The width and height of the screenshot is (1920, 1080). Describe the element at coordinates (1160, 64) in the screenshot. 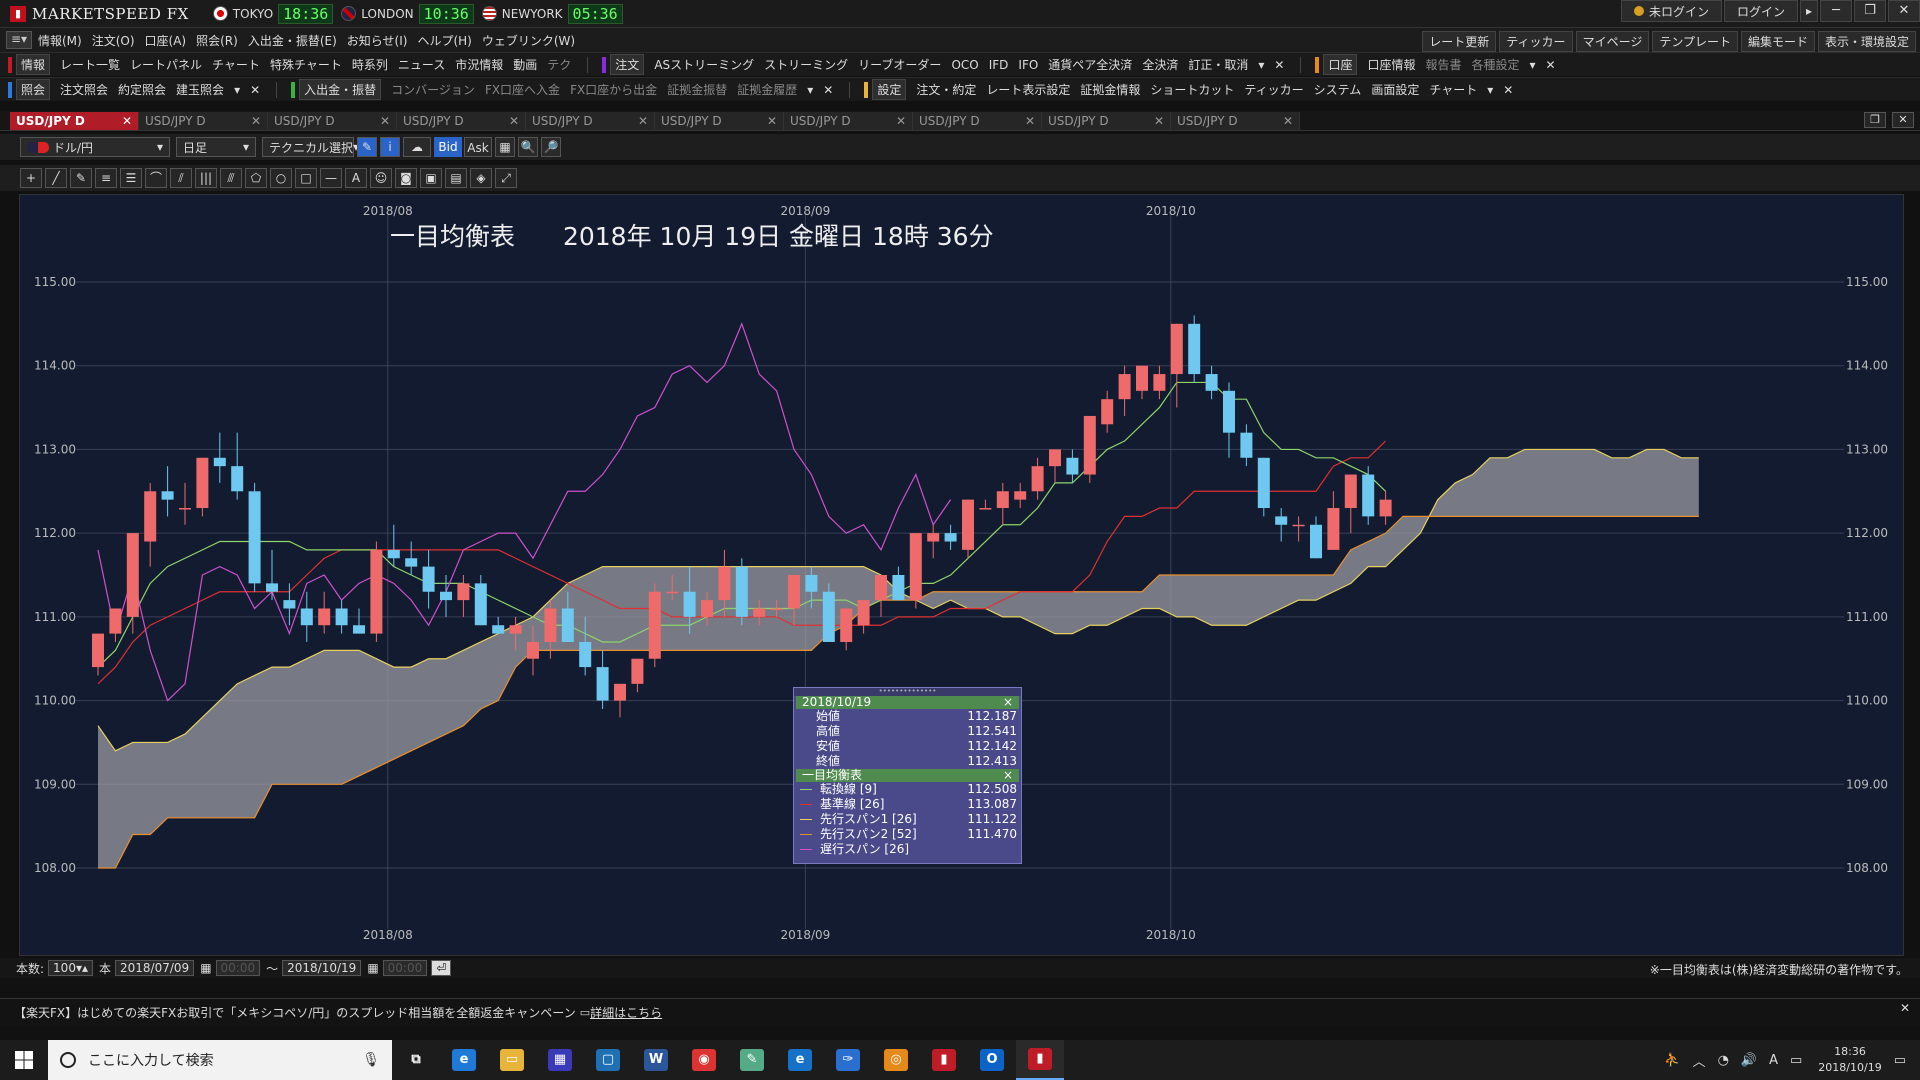

I see `tb-all-settle: 全決済` at that location.